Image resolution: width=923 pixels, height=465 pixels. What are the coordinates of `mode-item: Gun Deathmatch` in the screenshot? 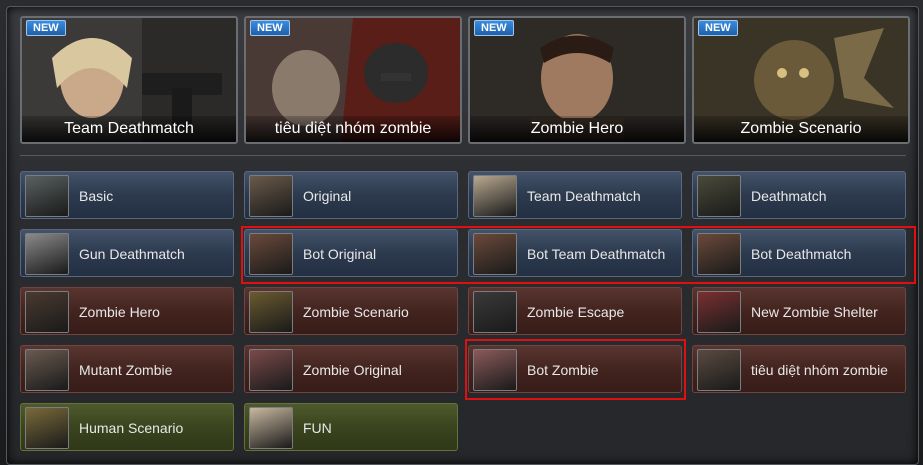 It's located at (127, 253).